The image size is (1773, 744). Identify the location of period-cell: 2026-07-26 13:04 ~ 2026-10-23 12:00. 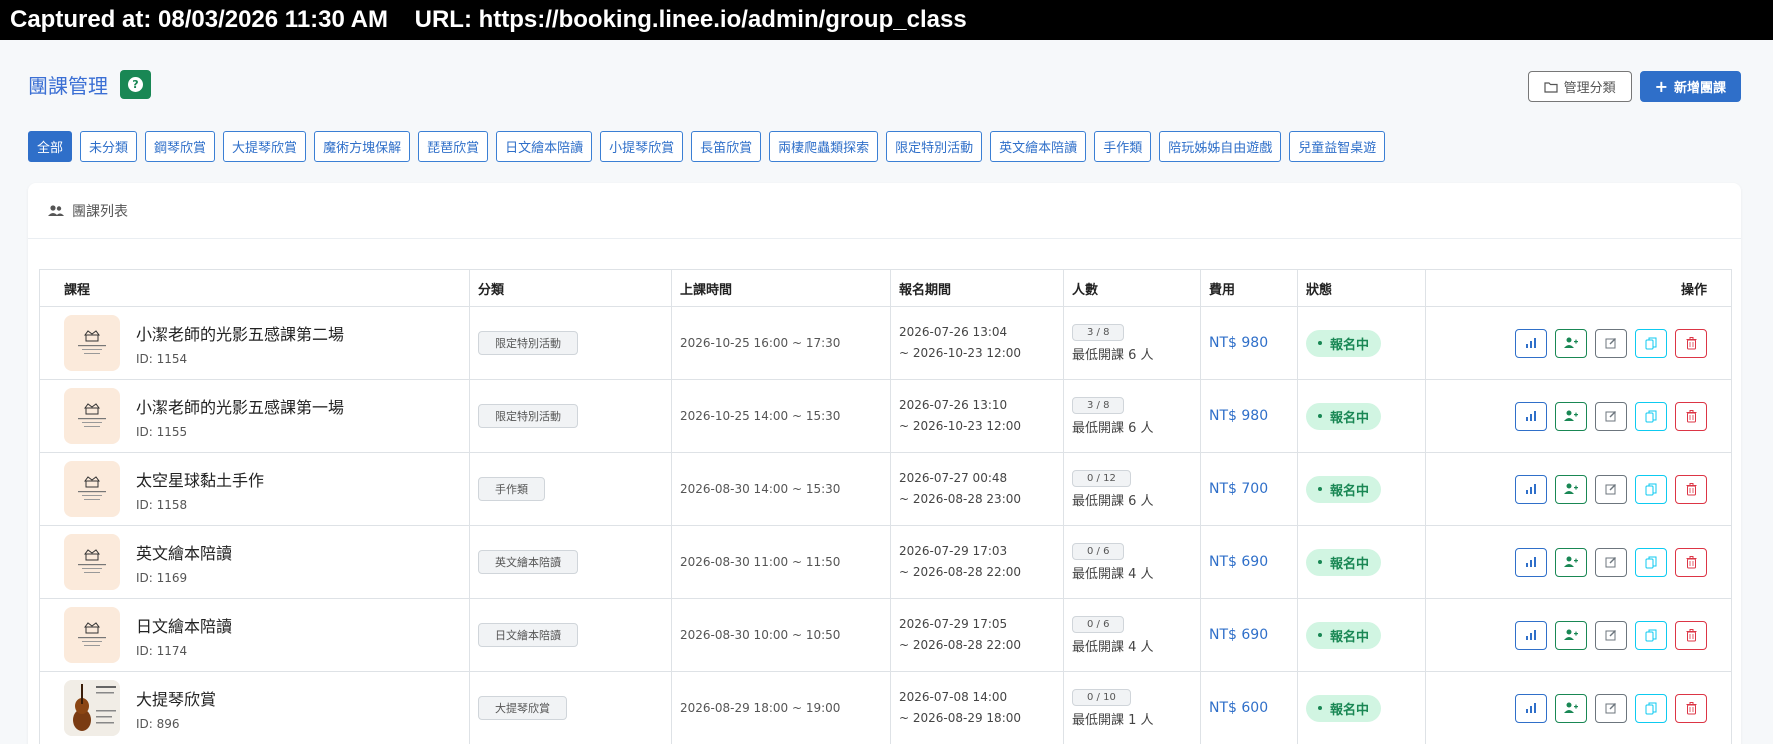
(977, 343).